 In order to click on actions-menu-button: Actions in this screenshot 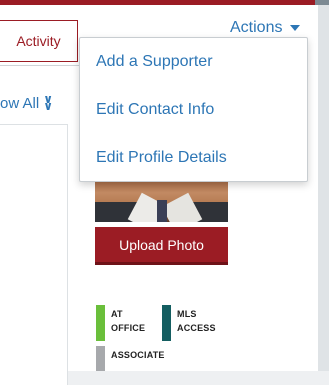, I will do `click(265, 28)`.